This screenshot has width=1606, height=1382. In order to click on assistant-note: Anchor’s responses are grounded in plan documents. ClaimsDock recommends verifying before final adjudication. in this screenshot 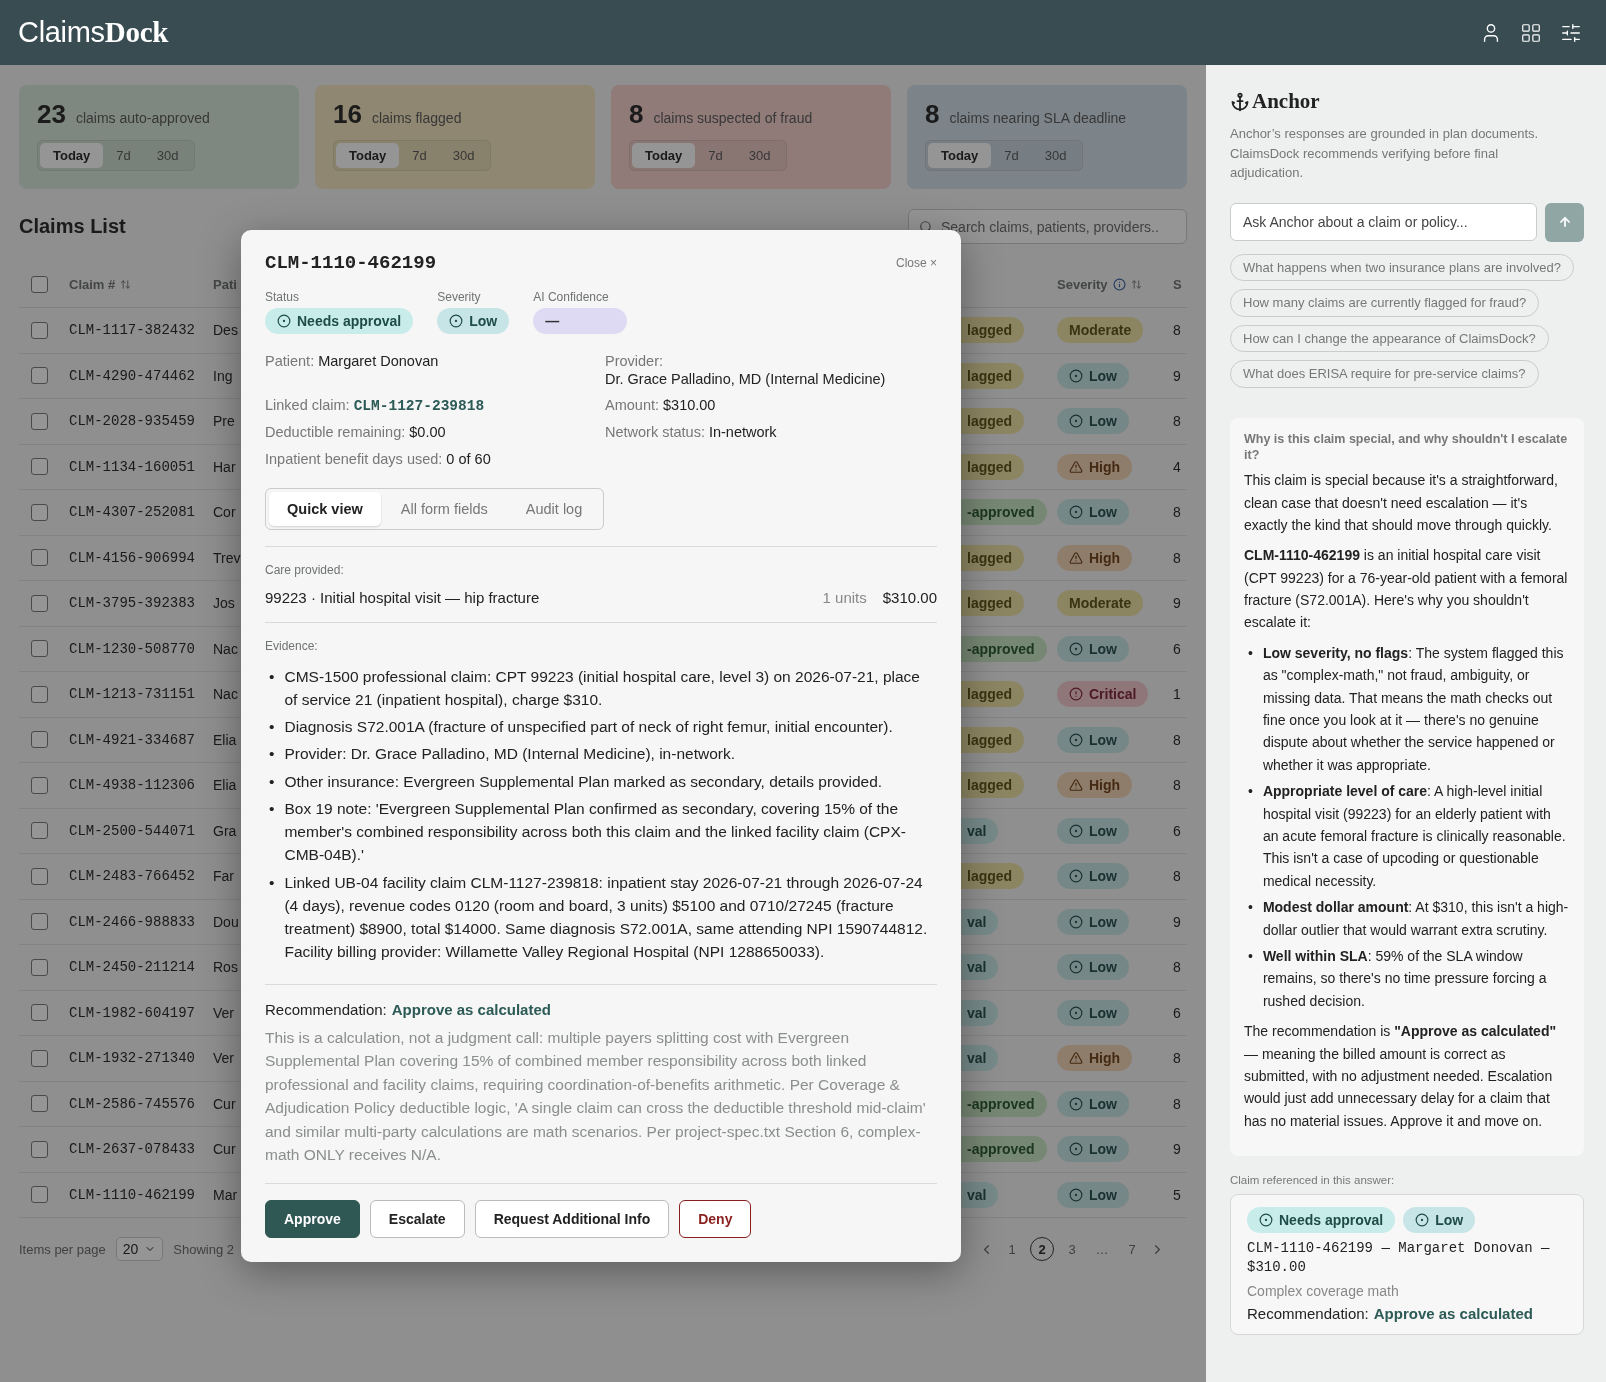, I will do `click(1385, 153)`.